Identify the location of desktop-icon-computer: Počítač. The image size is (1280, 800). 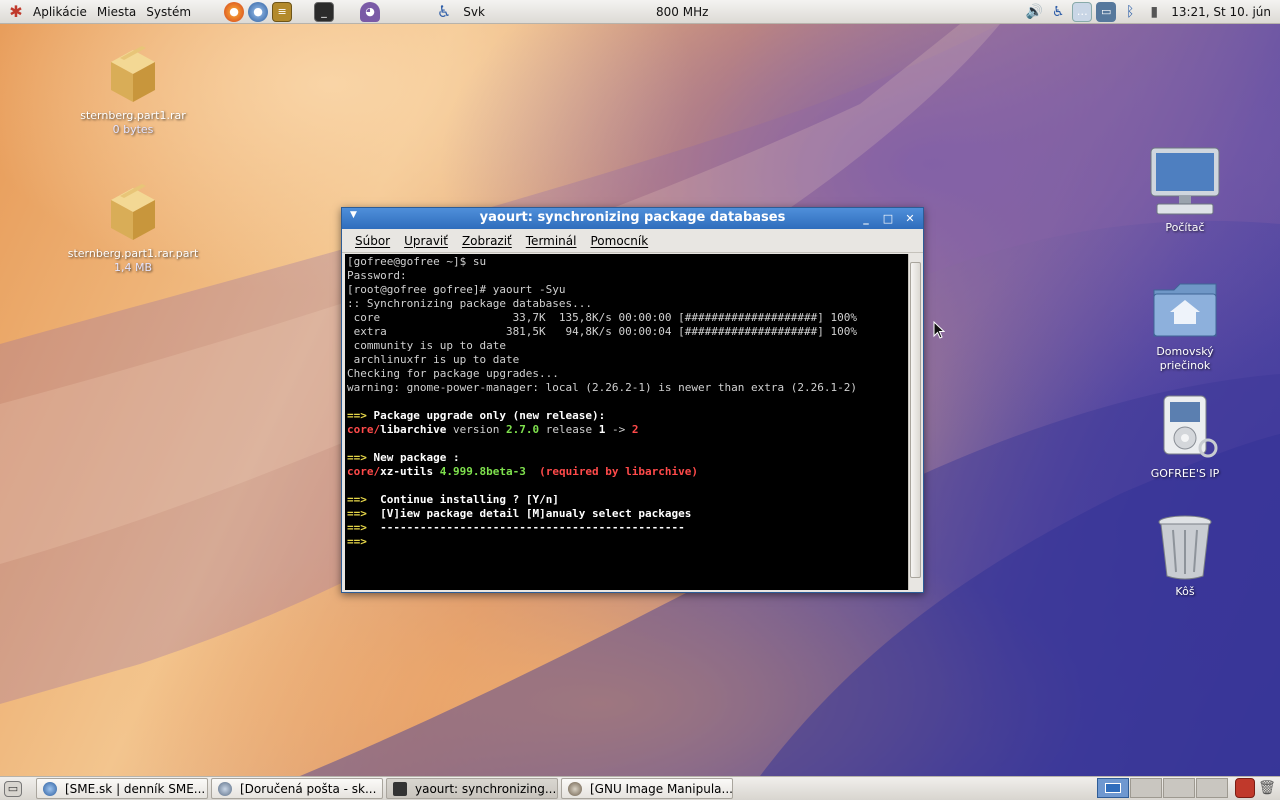
(1185, 190).